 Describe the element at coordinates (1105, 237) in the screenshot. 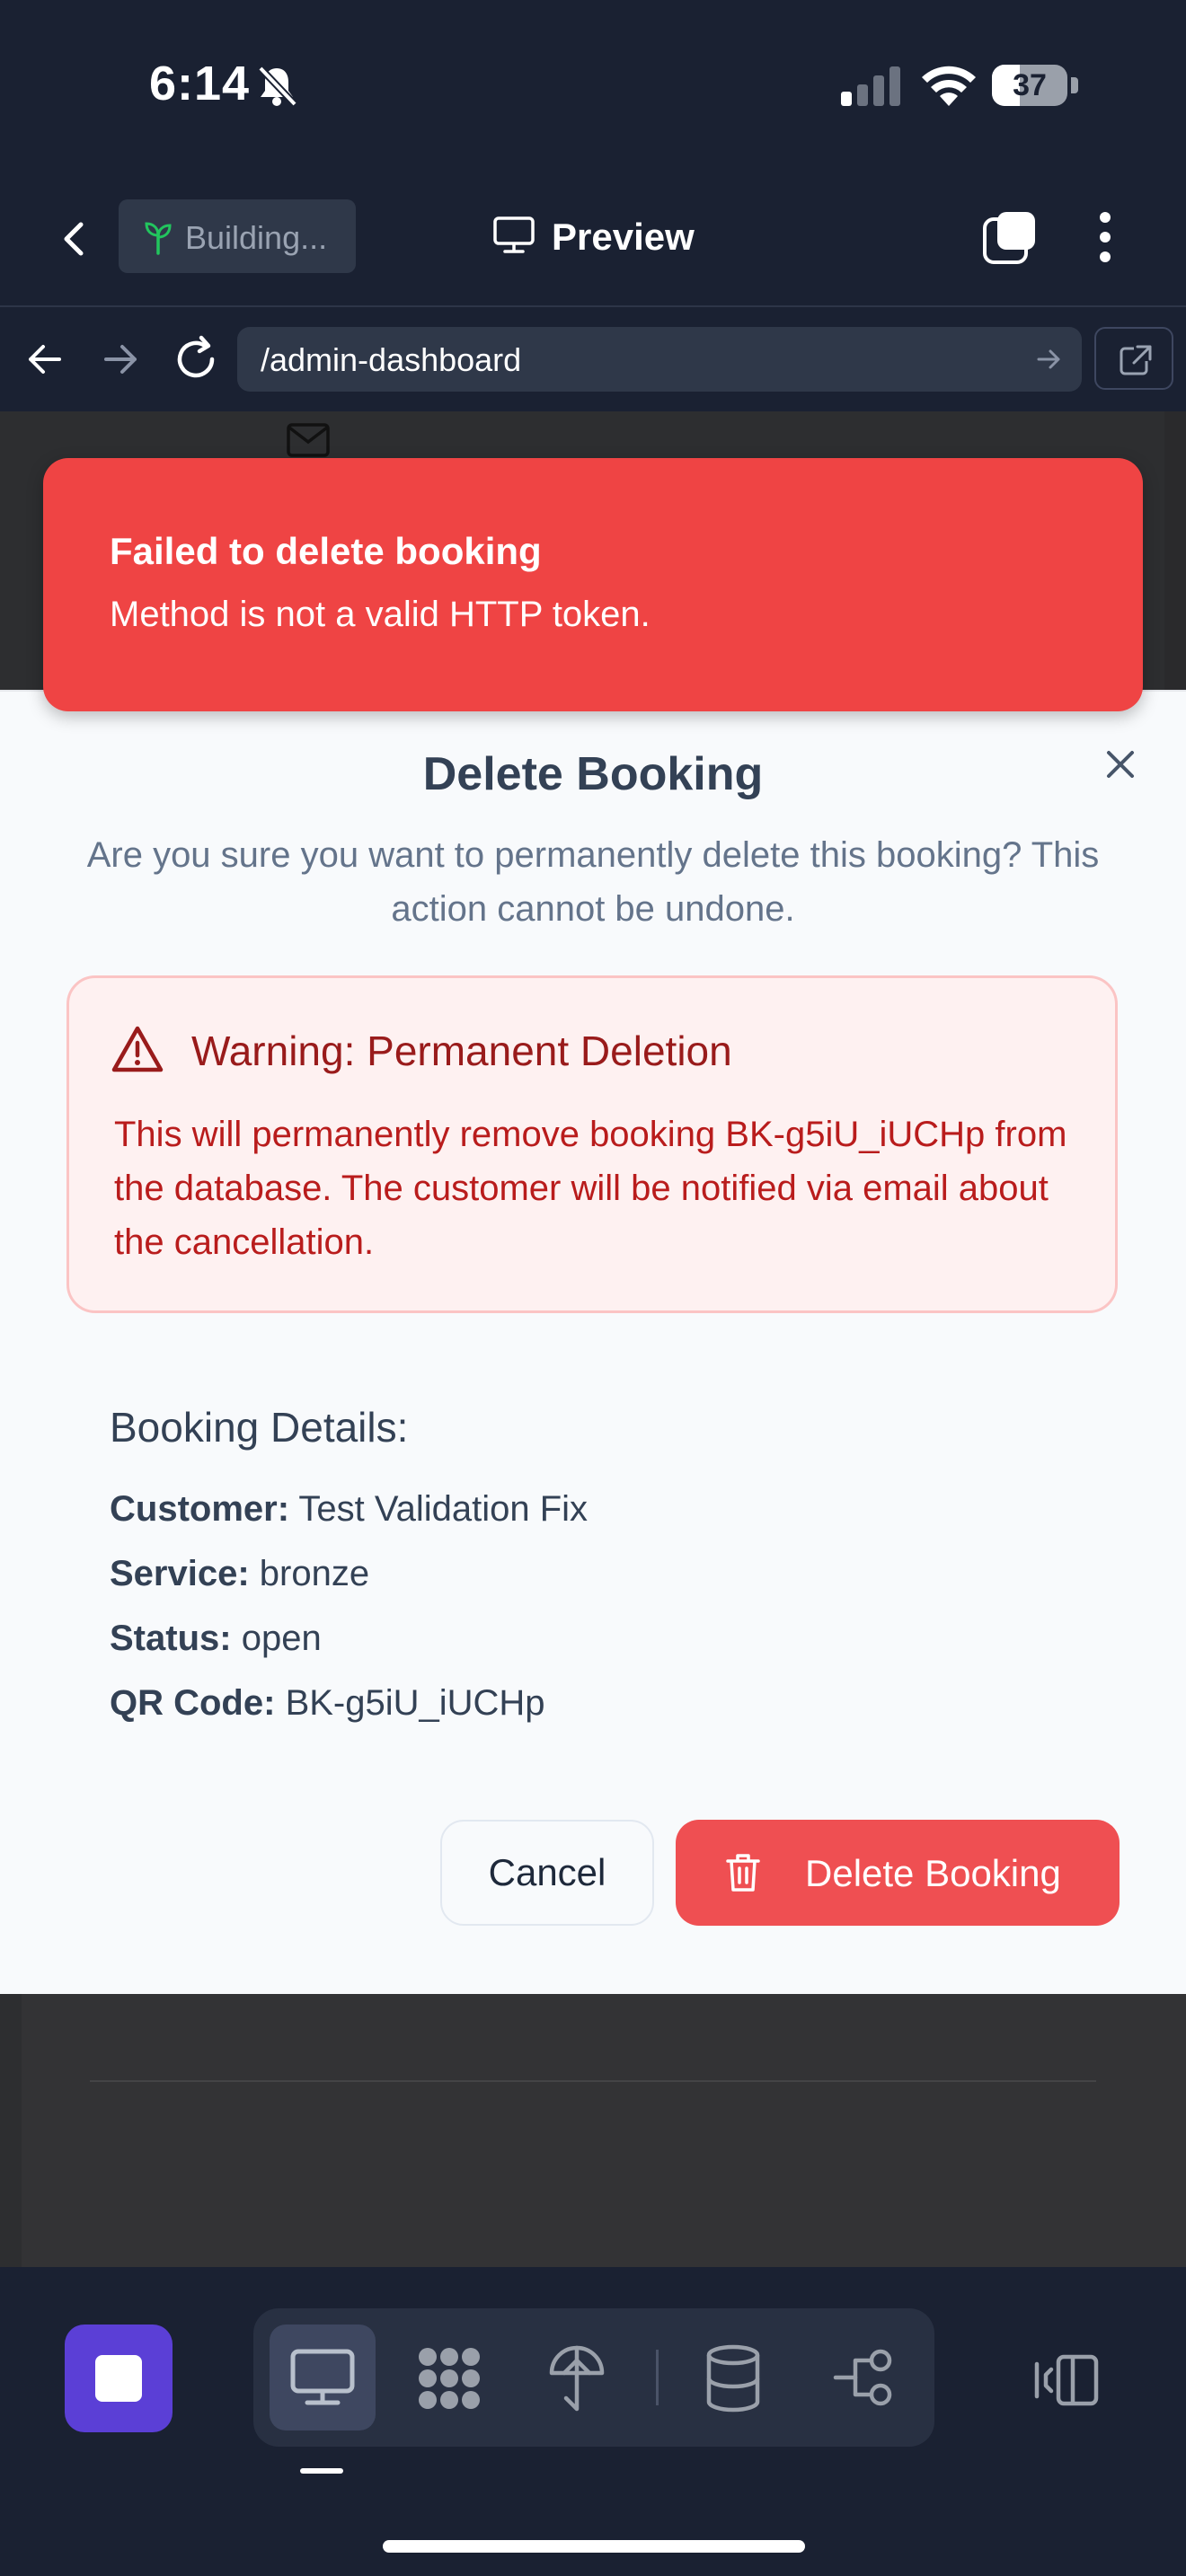

I see `more-vertical-icon` at that location.